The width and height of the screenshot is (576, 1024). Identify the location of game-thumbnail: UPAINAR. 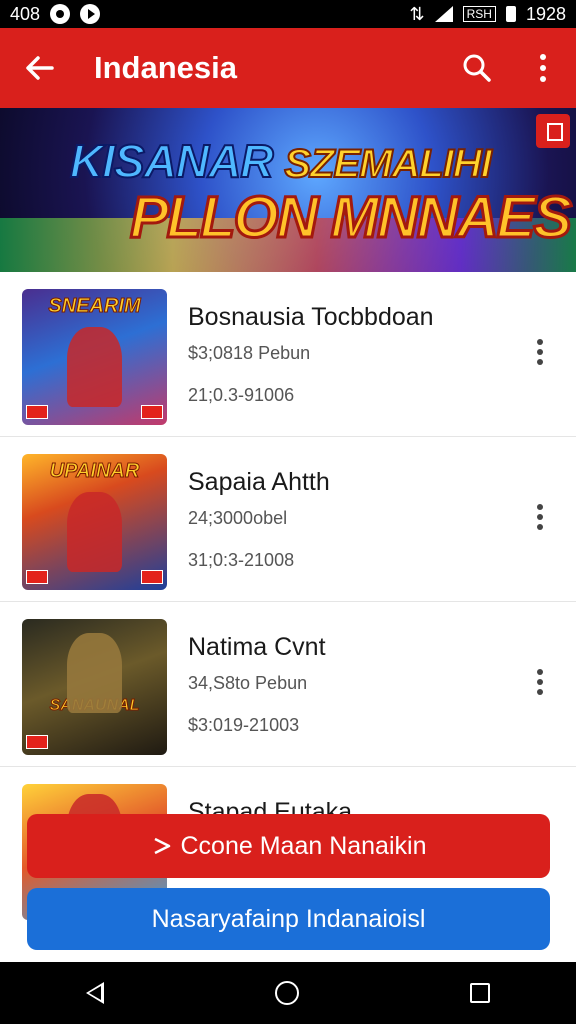
(94, 522).